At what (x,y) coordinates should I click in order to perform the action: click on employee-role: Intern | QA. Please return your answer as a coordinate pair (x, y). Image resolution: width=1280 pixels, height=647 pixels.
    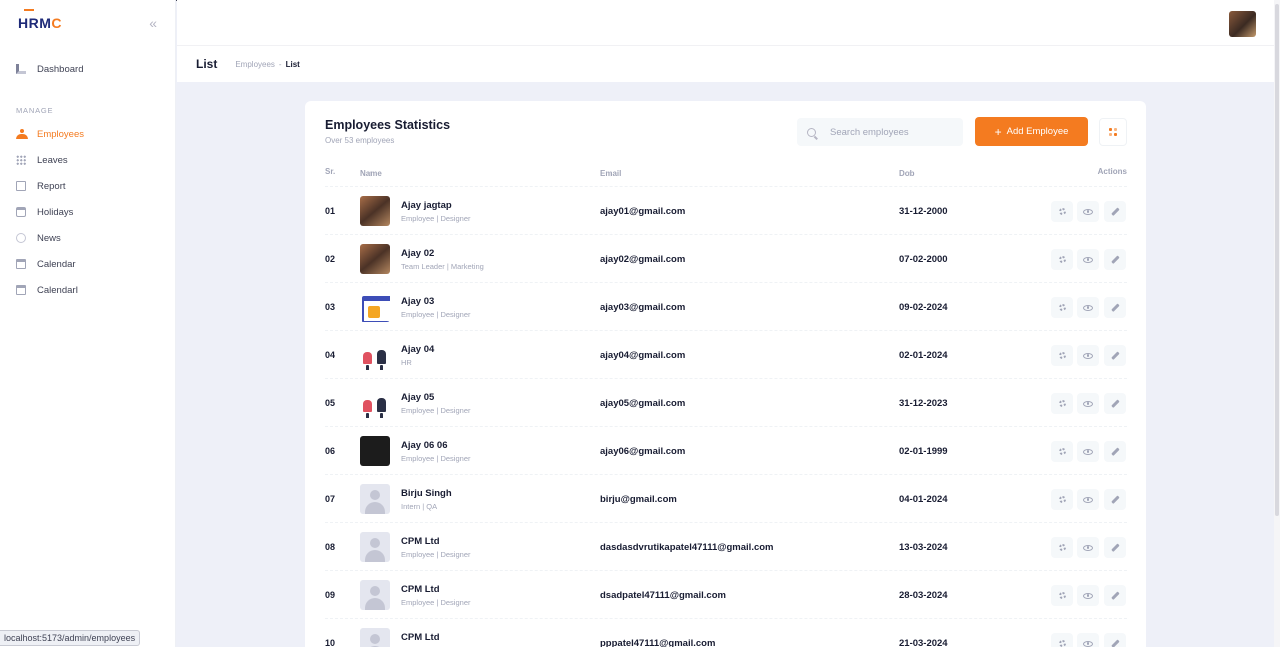
    Looking at the image, I should click on (419, 506).